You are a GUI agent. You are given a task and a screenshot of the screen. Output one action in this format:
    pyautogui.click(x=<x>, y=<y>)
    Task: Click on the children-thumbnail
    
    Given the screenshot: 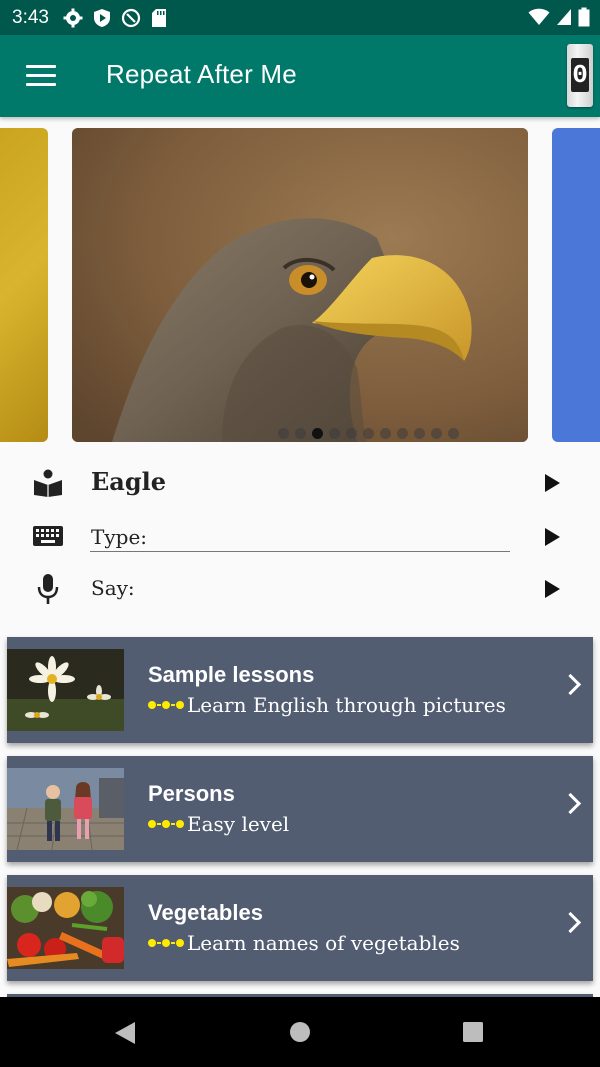 What is the action you would take?
    pyautogui.click(x=65, y=809)
    